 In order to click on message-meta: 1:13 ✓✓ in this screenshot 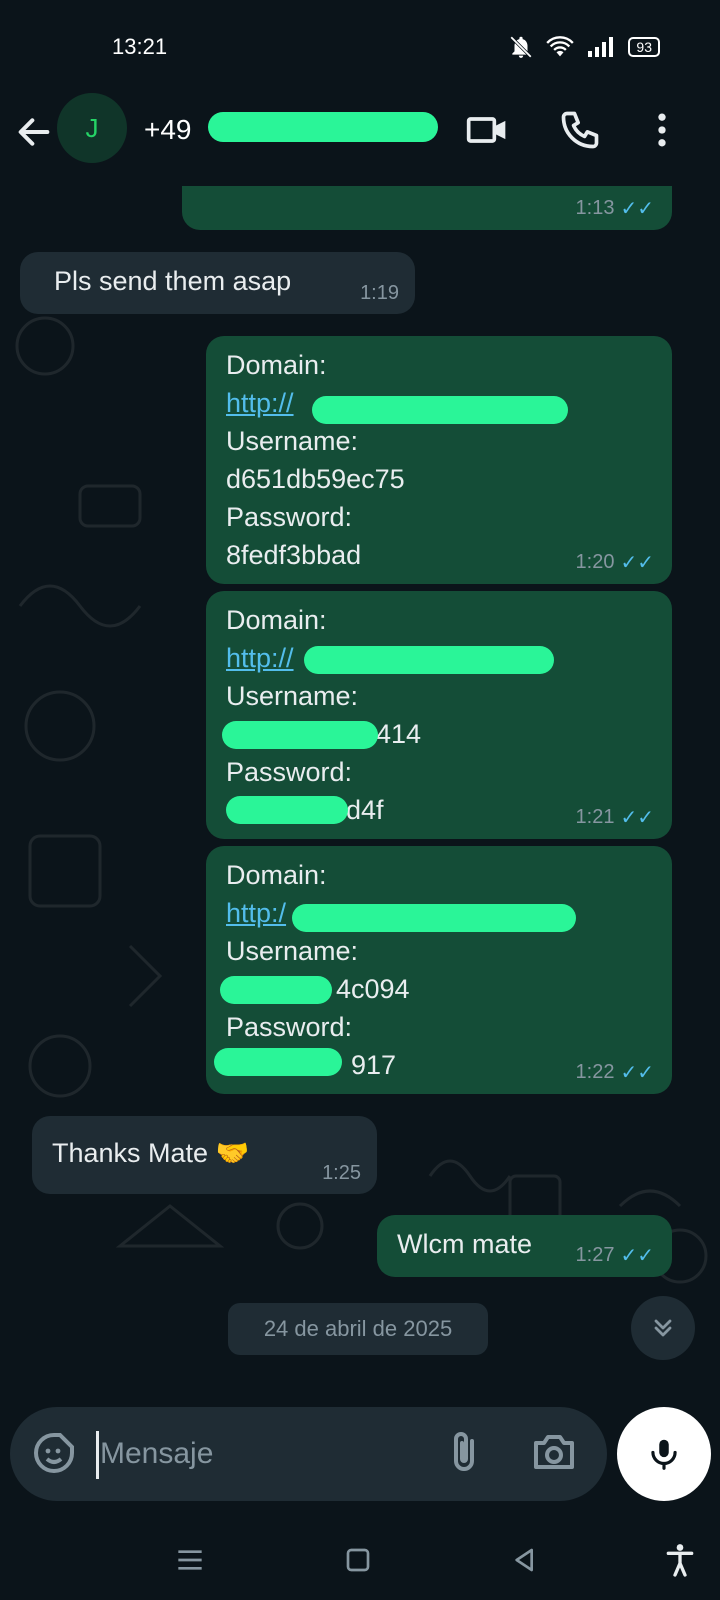, I will do `click(615, 208)`.